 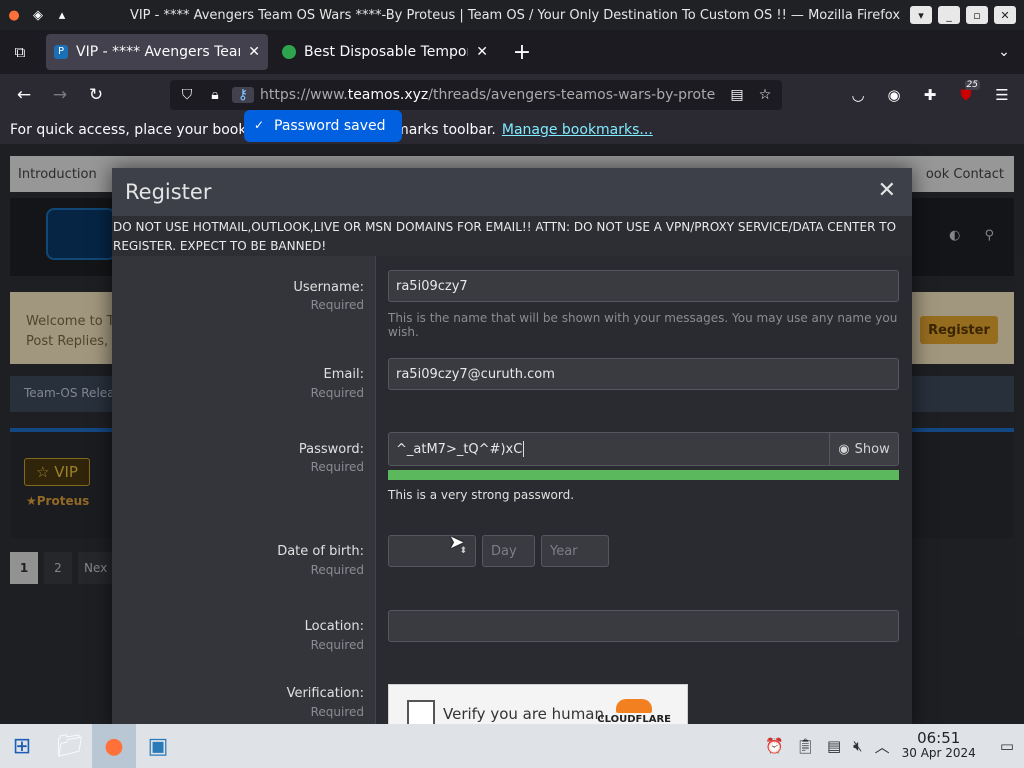 I want to click on volume-muted-icon: 🔇︎, so click(x=857, y=746).